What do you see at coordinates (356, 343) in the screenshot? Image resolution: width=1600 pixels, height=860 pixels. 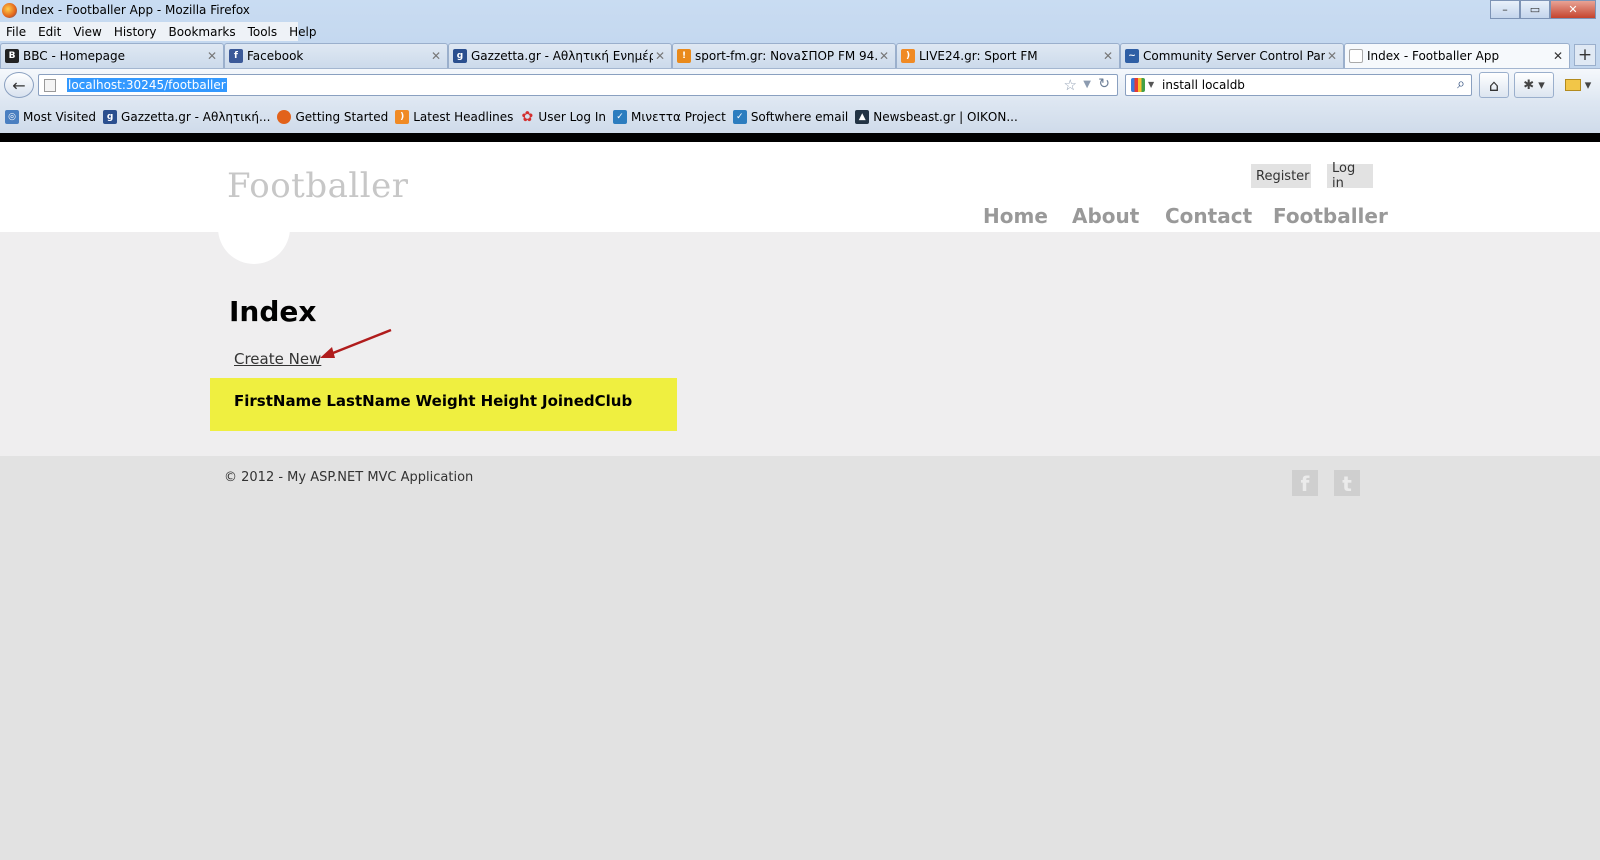 I see `annotation-arrow` at bounding box center [356, 343].